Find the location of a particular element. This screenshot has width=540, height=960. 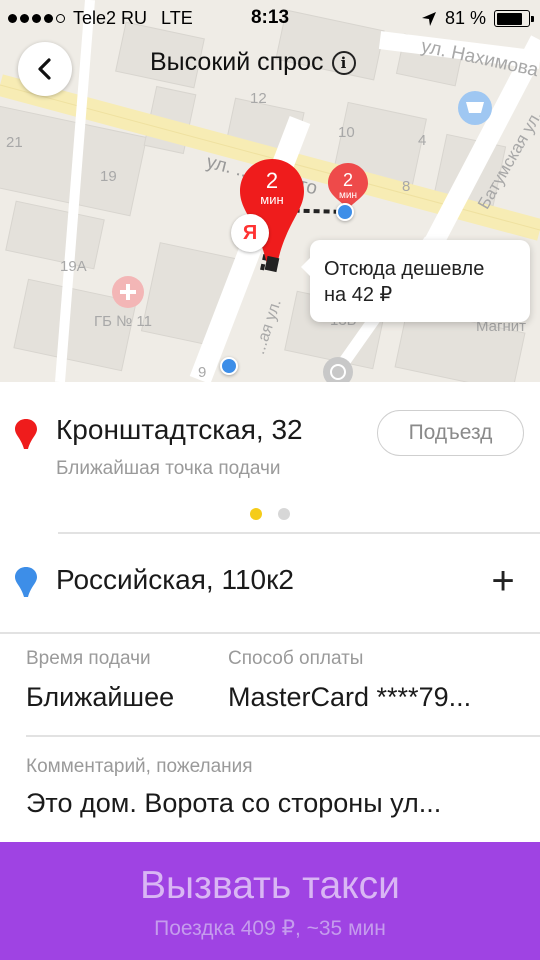

alt-pin-minutes: 2 is located at coordinates (347, 180).